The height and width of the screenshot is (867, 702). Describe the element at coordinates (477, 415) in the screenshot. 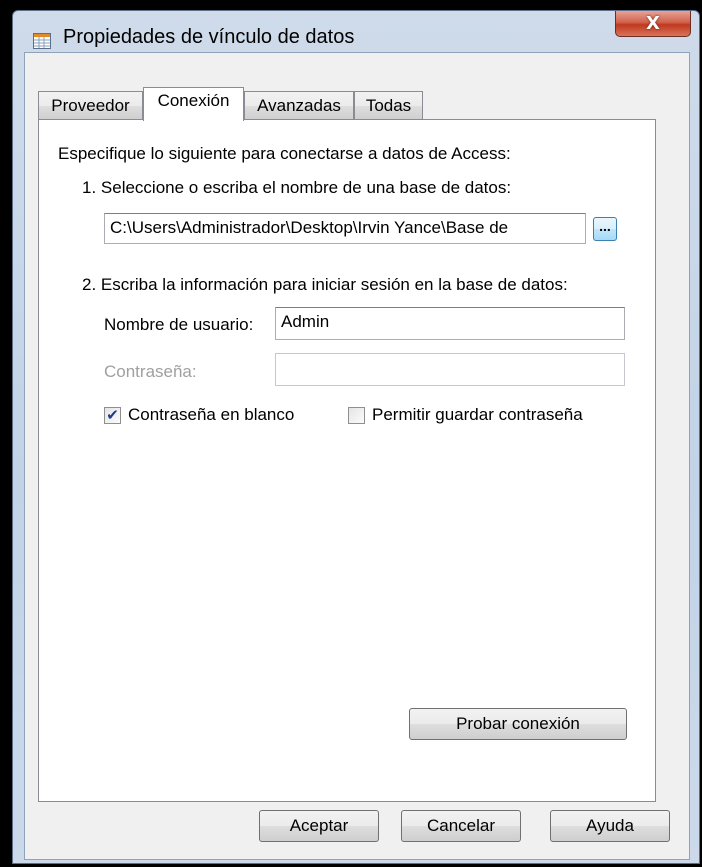

I see `allow-save-password-label: Permitir guardar contraseña` at that location.